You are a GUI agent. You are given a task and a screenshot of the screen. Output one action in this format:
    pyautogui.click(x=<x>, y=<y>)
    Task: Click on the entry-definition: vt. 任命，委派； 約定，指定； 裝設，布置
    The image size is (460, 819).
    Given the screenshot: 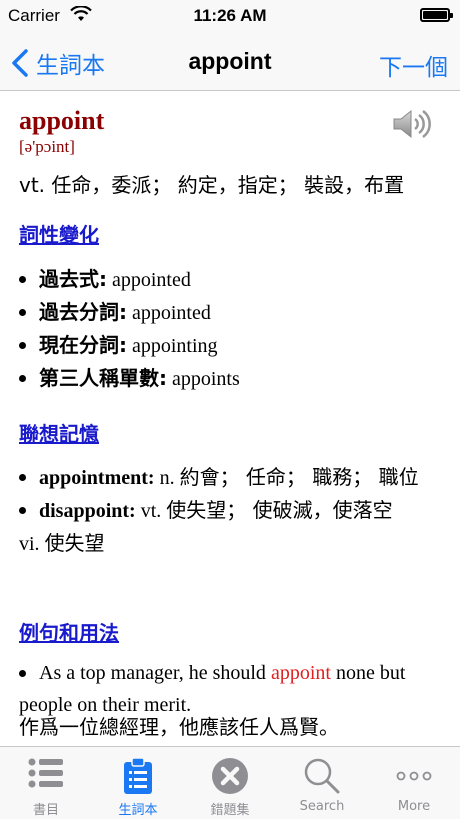 What is the action you would take?
    pyautogui.click(x=212, y=185)
    